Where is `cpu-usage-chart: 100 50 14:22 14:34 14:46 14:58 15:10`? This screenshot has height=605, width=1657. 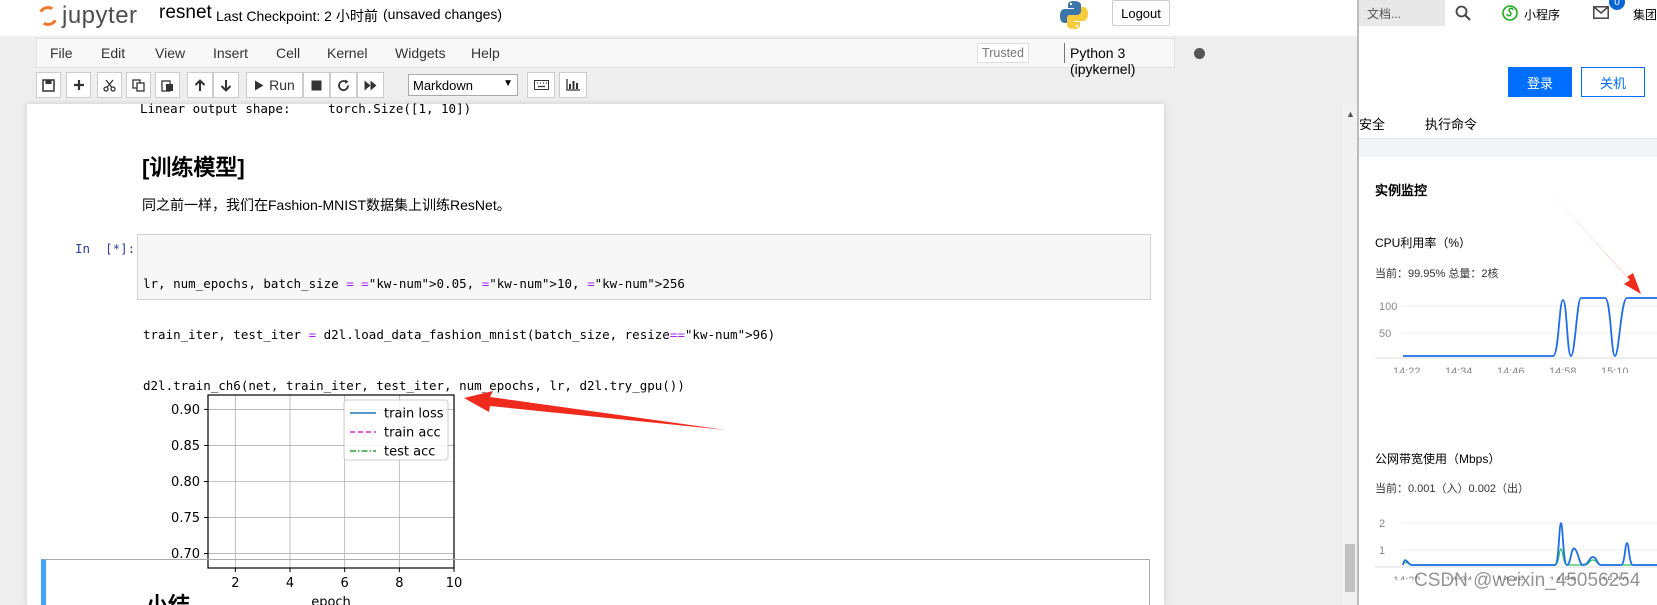
cpu-usage-chart: 100 50 14:22 14:34 14:46 14:58 15:10 is located at coordinates (1516, 335).